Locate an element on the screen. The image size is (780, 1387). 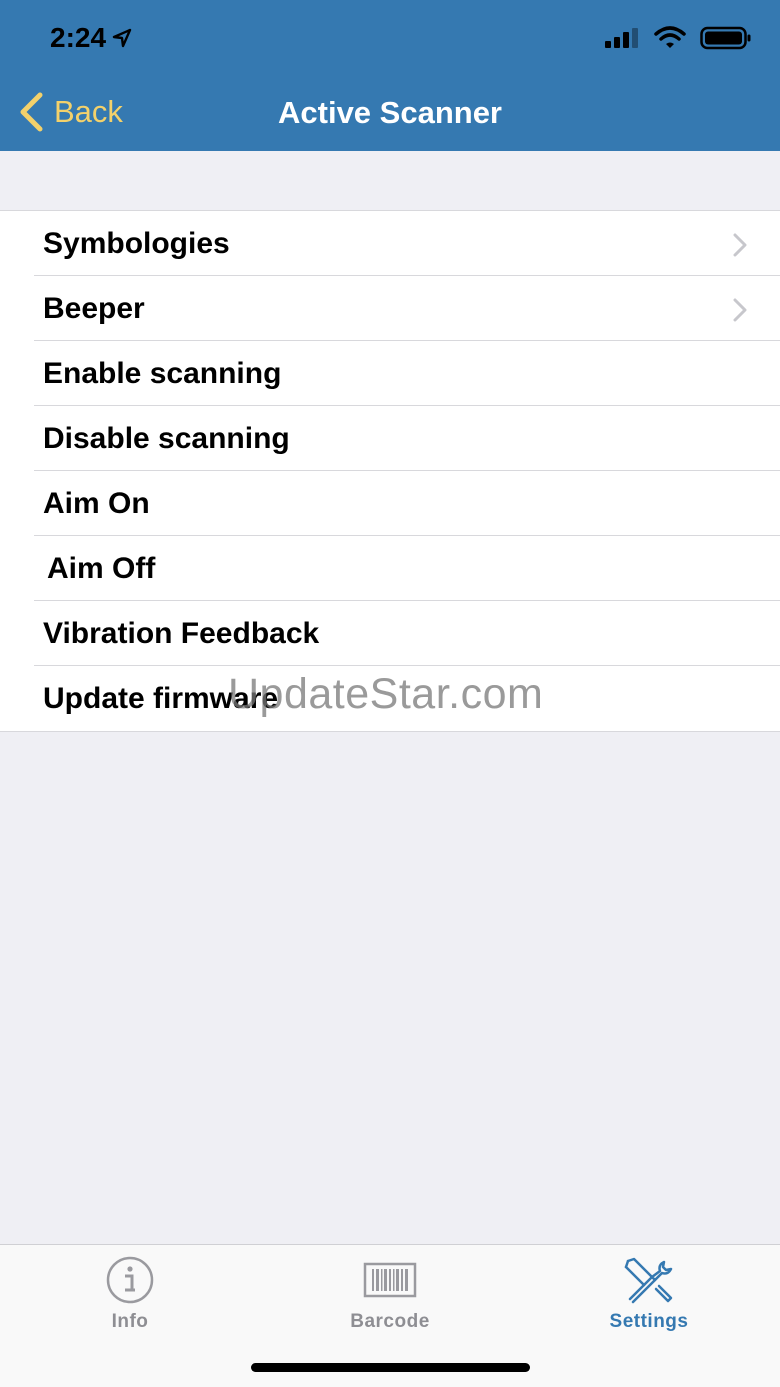
tab-settings: Settings is located at coordinates (649, 1294).